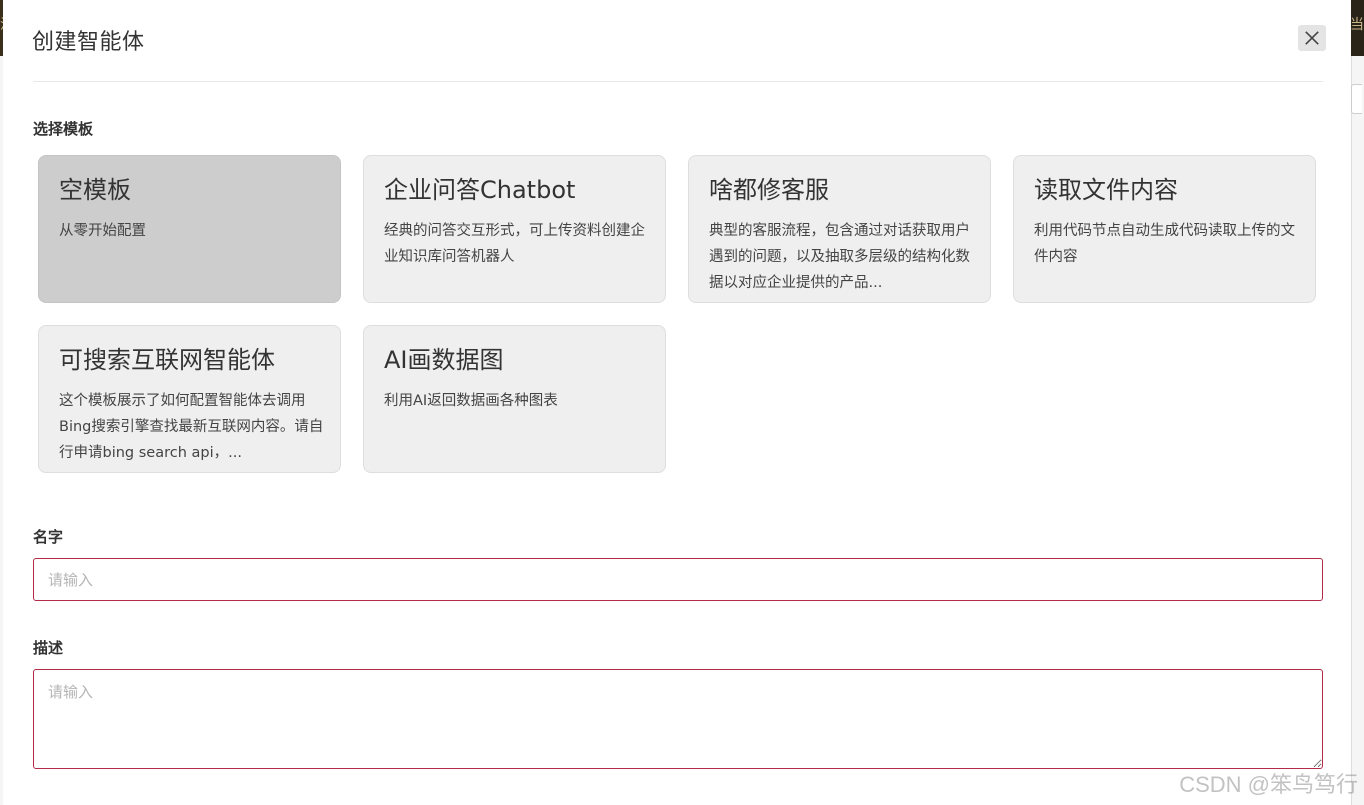  What do you see at coordinates (678, 579) in the screenshot?
I see `name-input` at bounding box center [678, 579].